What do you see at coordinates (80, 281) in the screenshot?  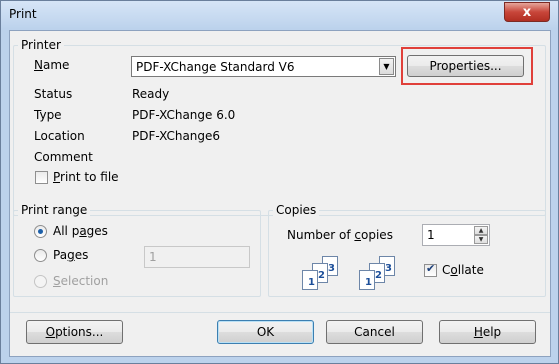 I see `selection-label: Selection` at bounding box center [80, 281].